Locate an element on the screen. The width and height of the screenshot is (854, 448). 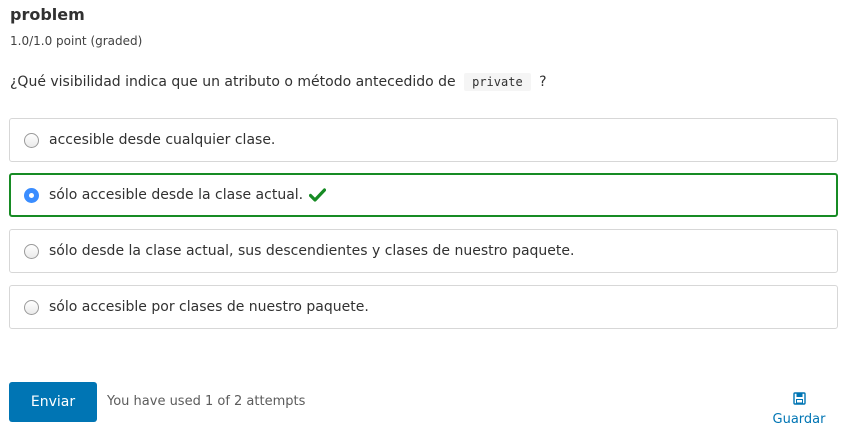
save-icon is located at coordinates (799, 399).